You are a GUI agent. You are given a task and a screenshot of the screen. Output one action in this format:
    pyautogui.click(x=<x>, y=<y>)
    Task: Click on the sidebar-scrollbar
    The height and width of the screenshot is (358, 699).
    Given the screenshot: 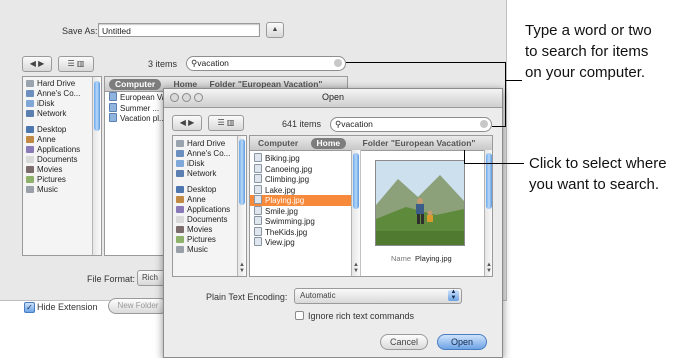 What is the action you would take?
    pyautogui.click(x=96, y=166)
    